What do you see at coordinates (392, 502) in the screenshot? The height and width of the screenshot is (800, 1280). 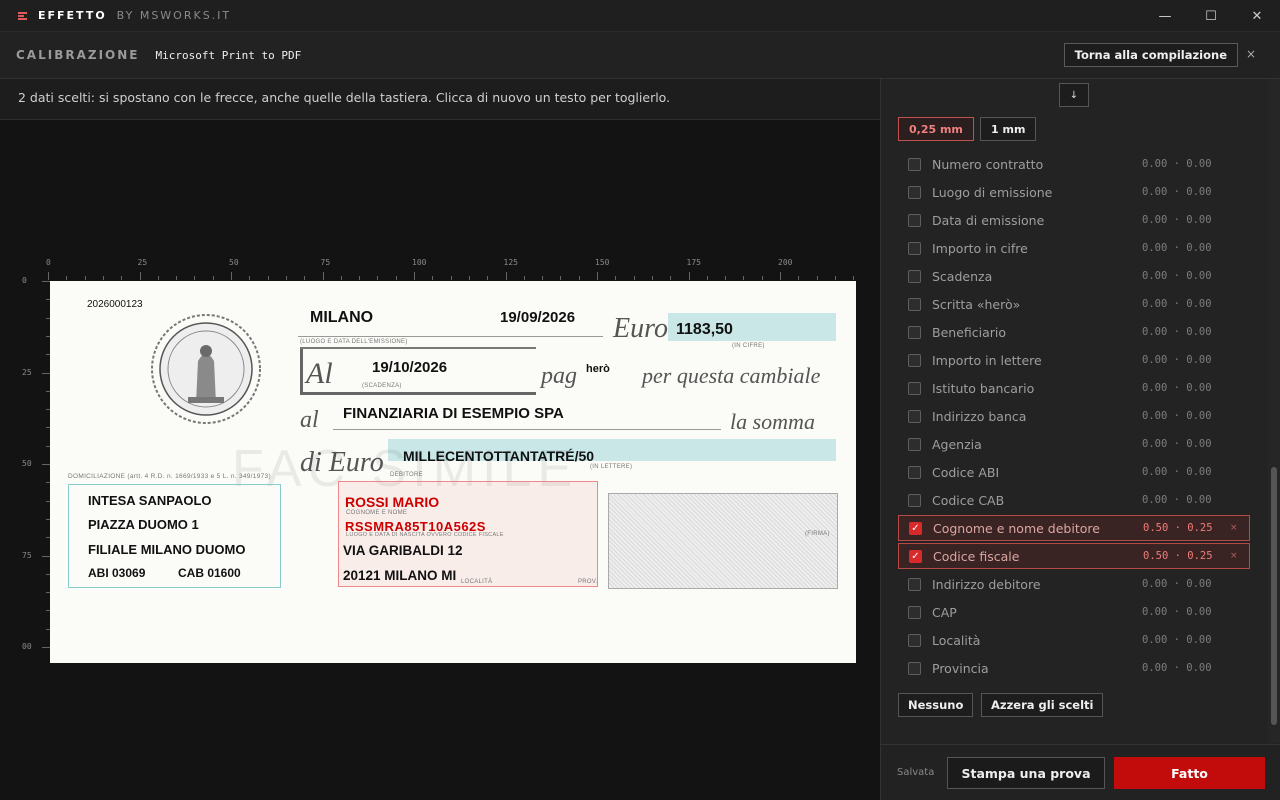 I see `debtor-name: ROSSI MARIO` at bounding box center [392, 502].